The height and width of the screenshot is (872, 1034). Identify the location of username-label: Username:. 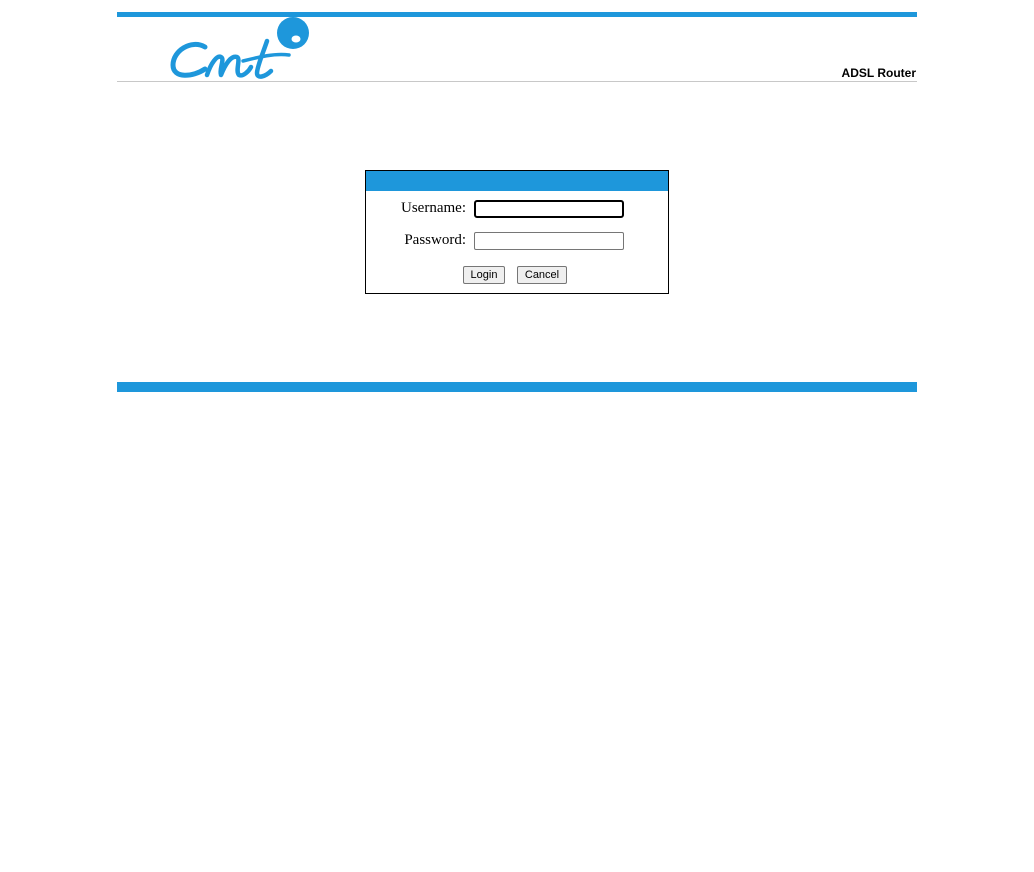
(433, 208).